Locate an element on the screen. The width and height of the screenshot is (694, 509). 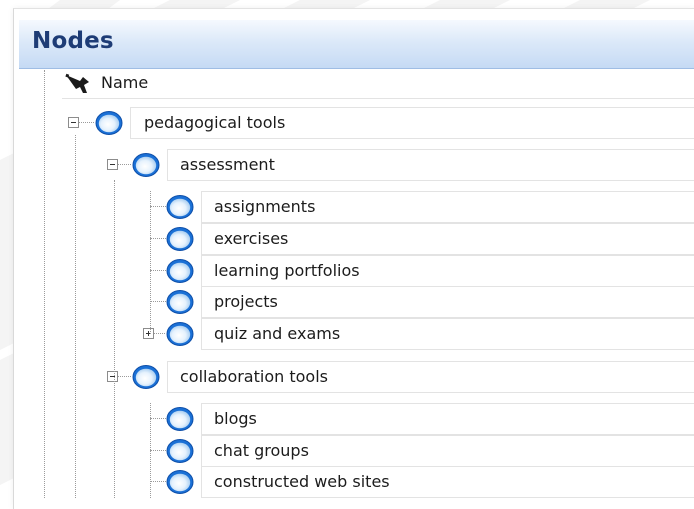
tree-guide-outer is located at coordinates (44, 284).